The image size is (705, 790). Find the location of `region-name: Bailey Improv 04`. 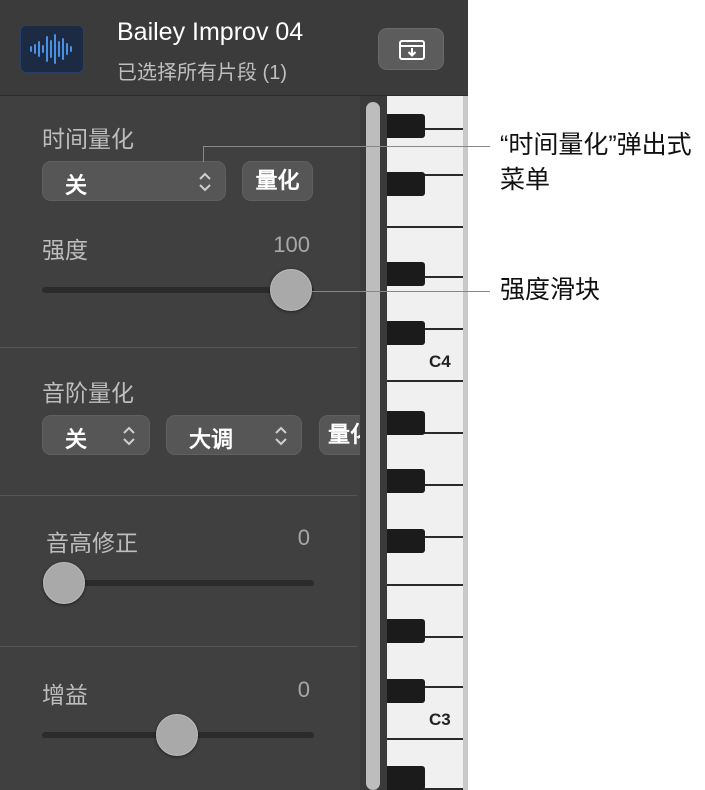

region-name: Bailey Improv 04 is located at coordinates (210, 32).